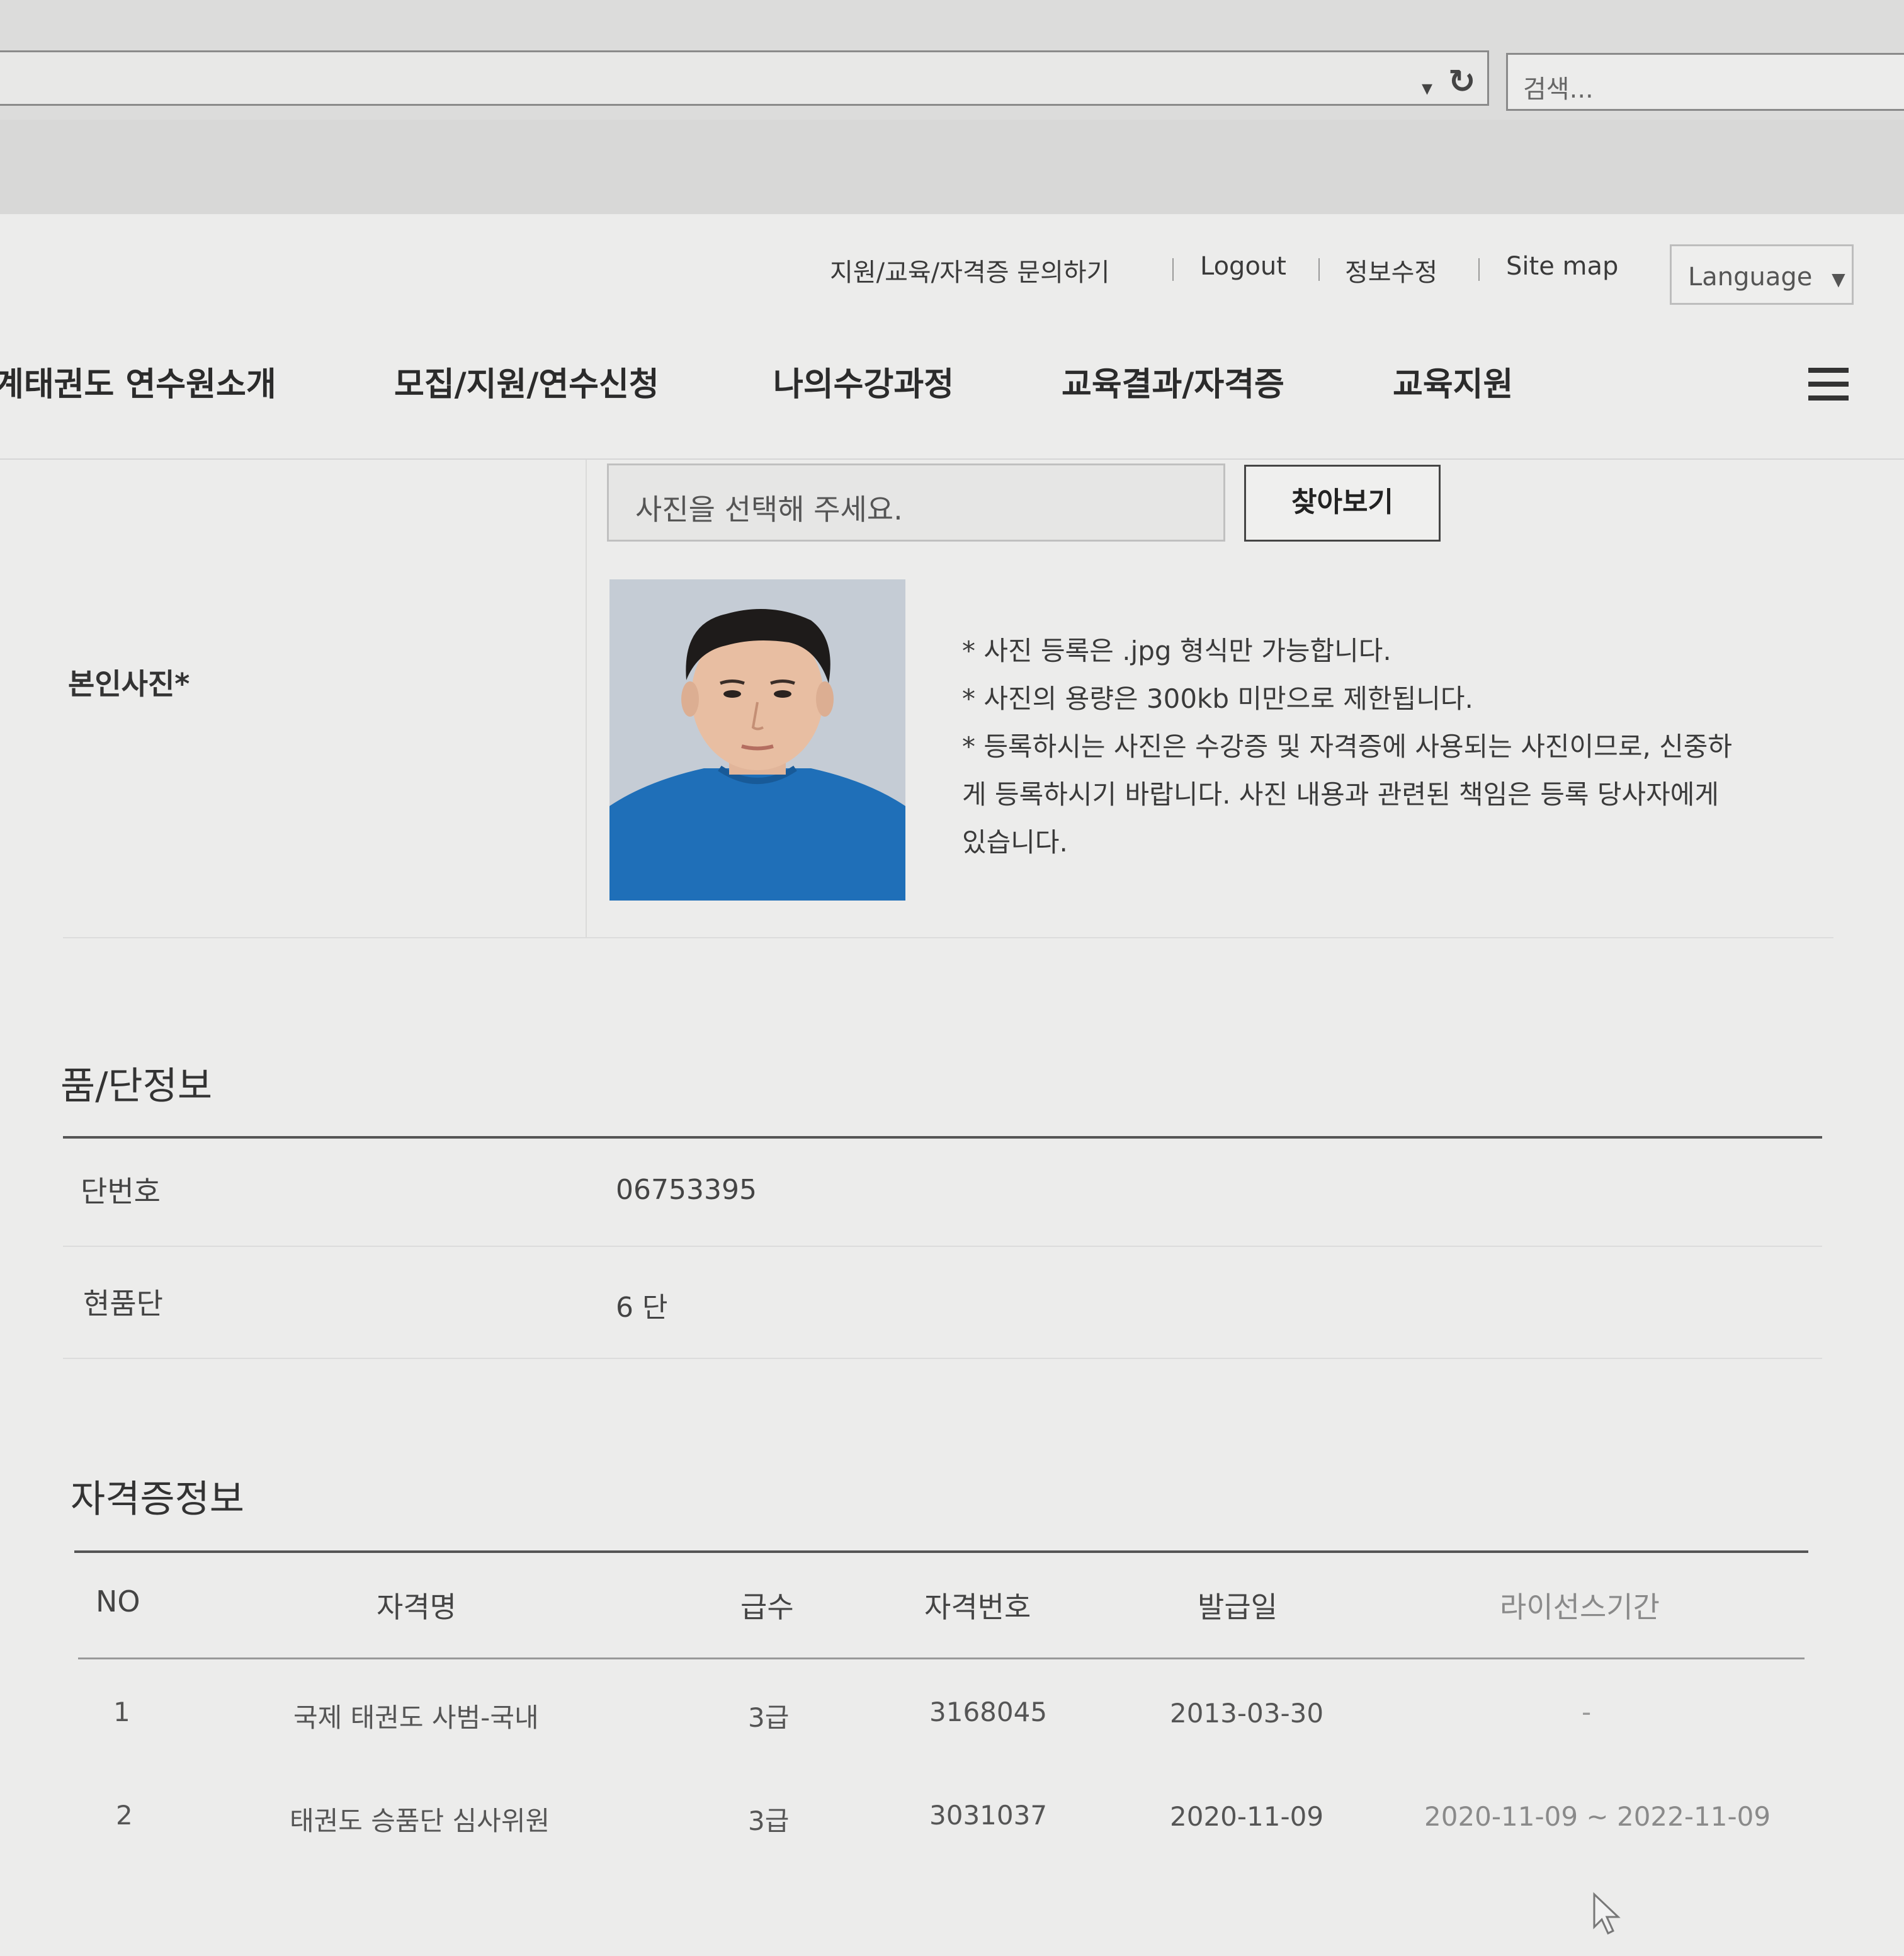 This screenshot has height=1956, width=1904. I want to click on caret-down-icon: ▼, so click(1838, 279).